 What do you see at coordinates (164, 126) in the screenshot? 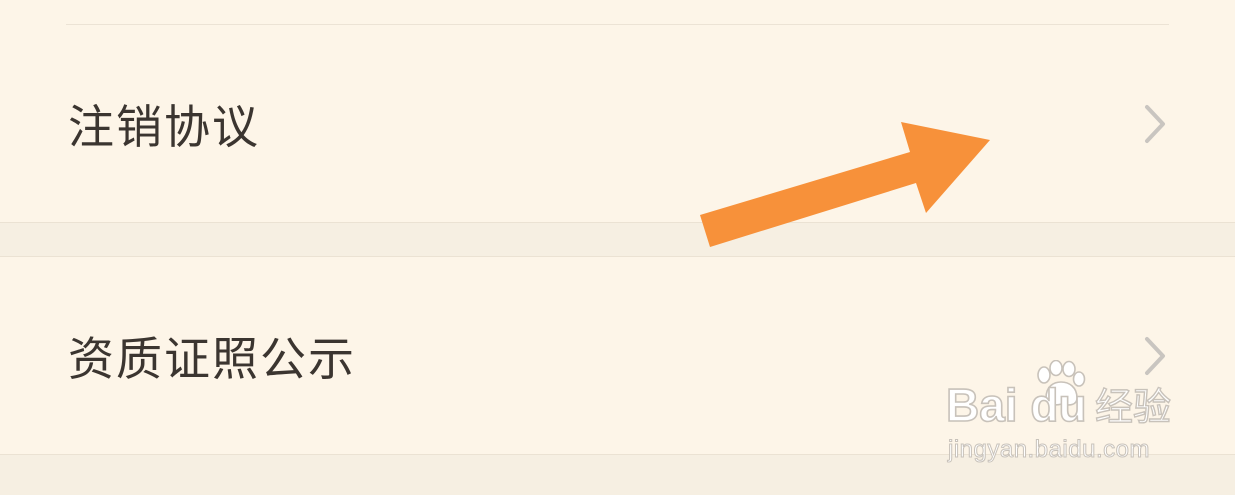
I see `row-label: 注销协议` at bounding box center [164, 126].